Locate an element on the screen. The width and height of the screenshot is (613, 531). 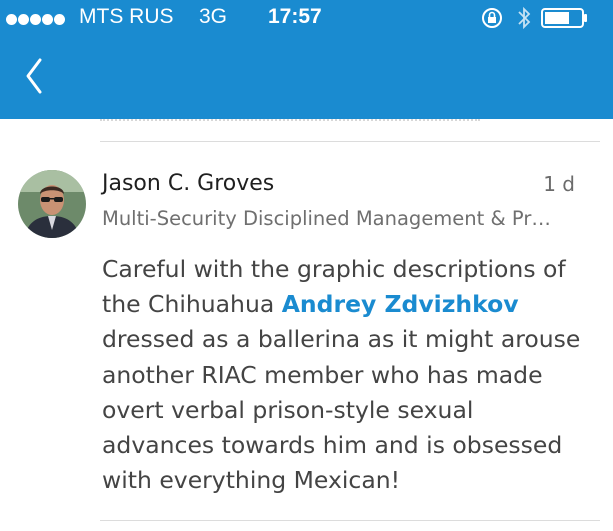
comment-line: Careful with the graphic descriptions of is located at coordinates (334, 269).